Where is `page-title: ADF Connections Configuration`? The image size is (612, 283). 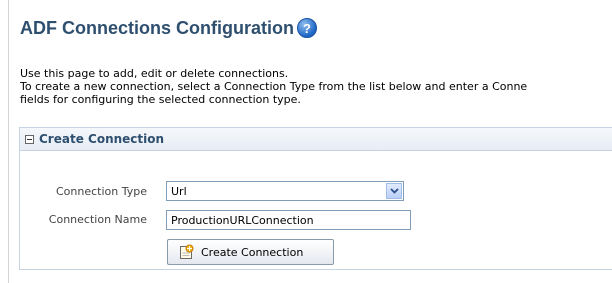
page-title: ADF Connections Configuration is located at coordinates (157, 27).